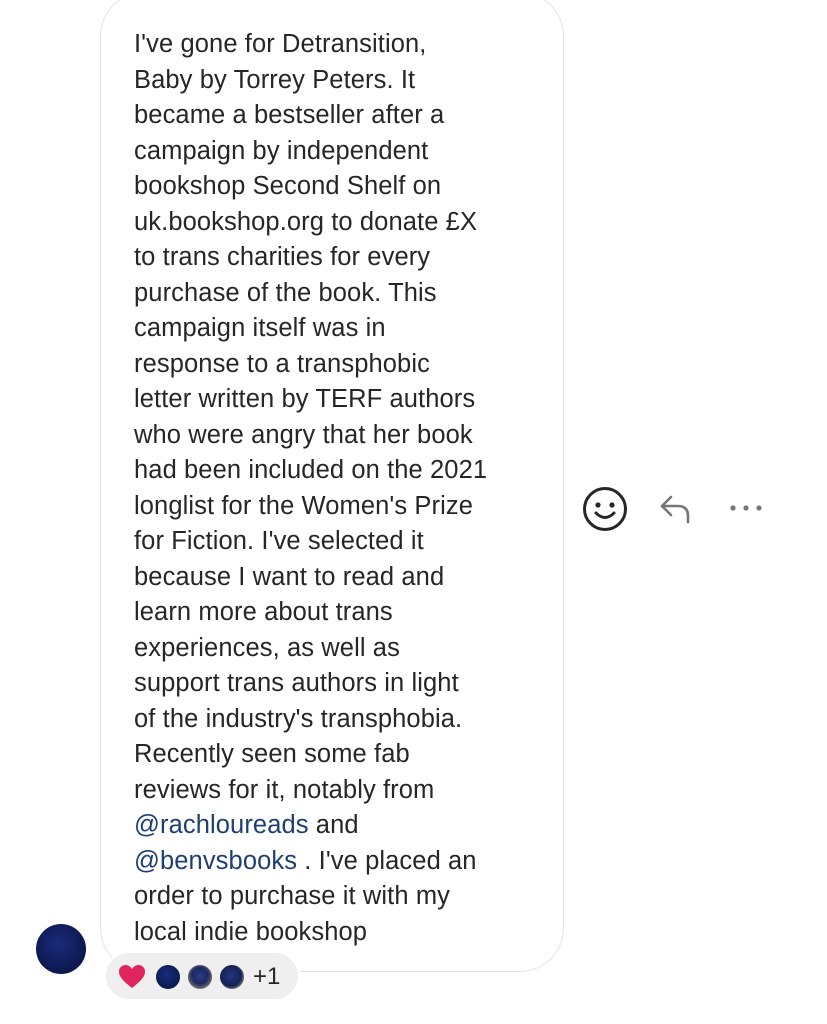 This screenshot has width=827, height=1024. What do you see at coordinates (282, 257) in the screenshot?
I see `message-line: to trans charities for every` at bounding box center [282, 257].